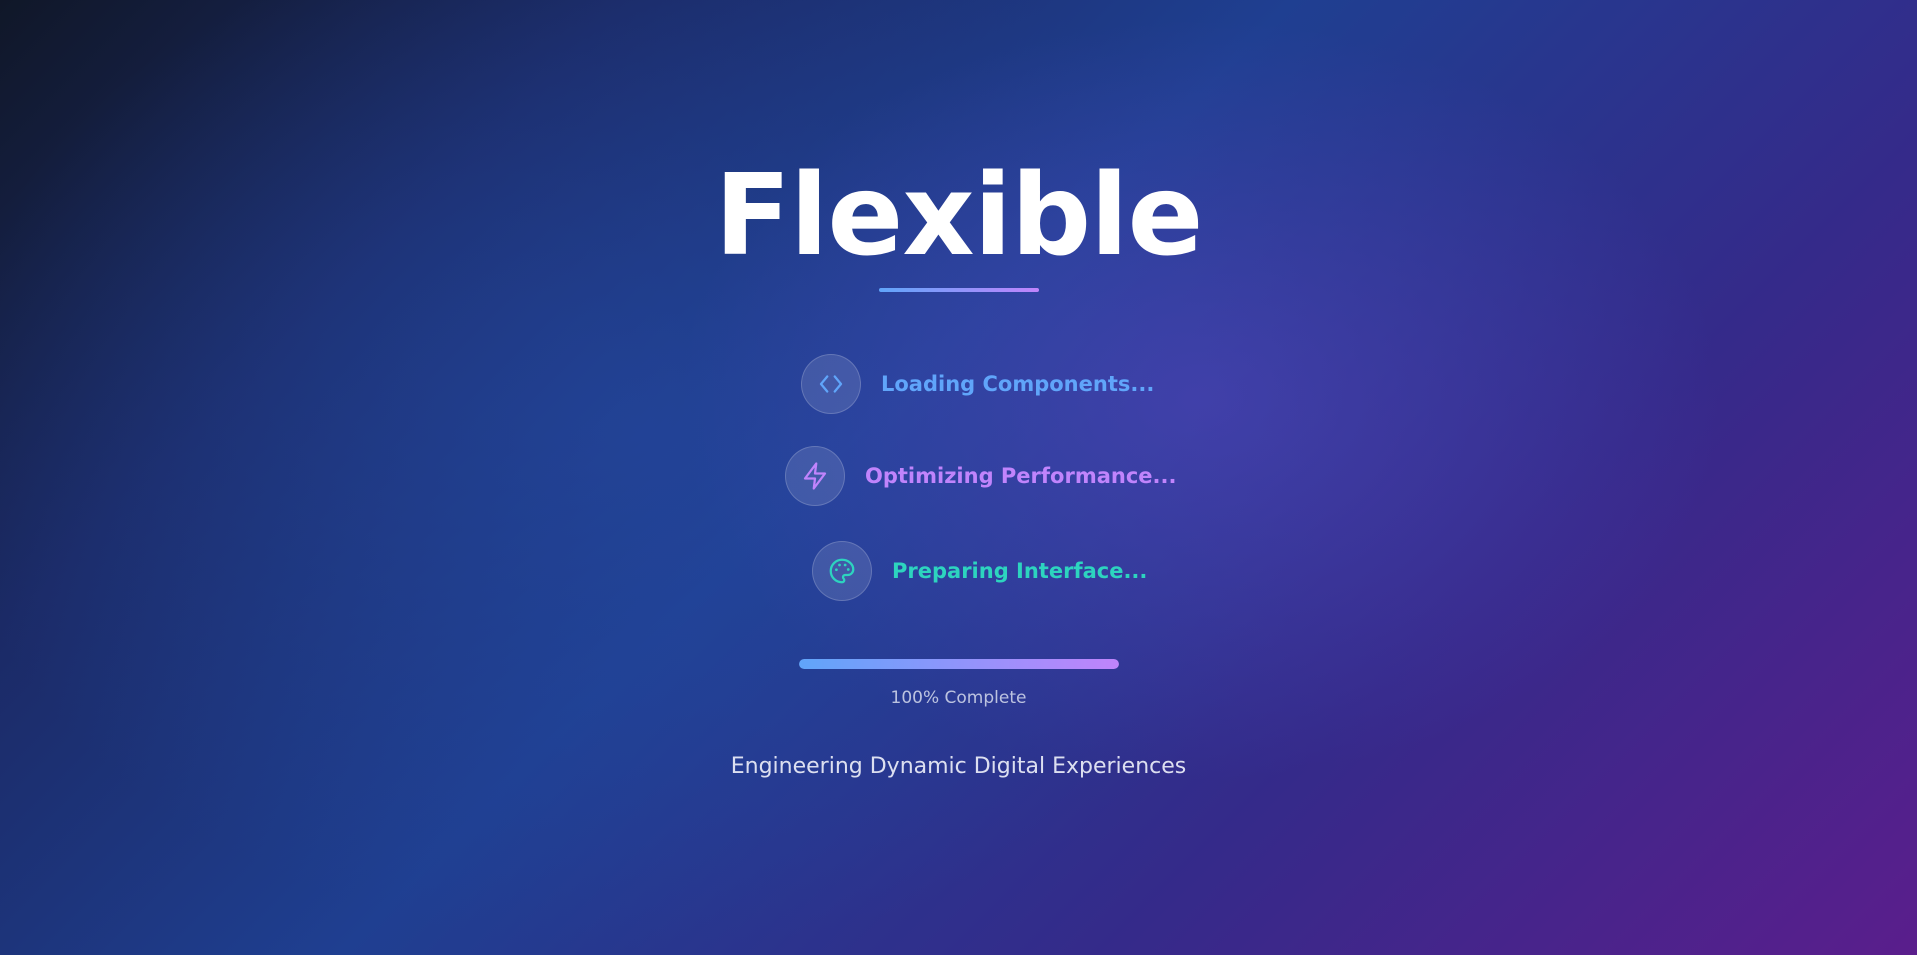 This screenshot has width=1917, height=955. What do you see at coordinates (842, 571) in the screenshot?
I see `palette-icon` at bounding box center [842, 571].